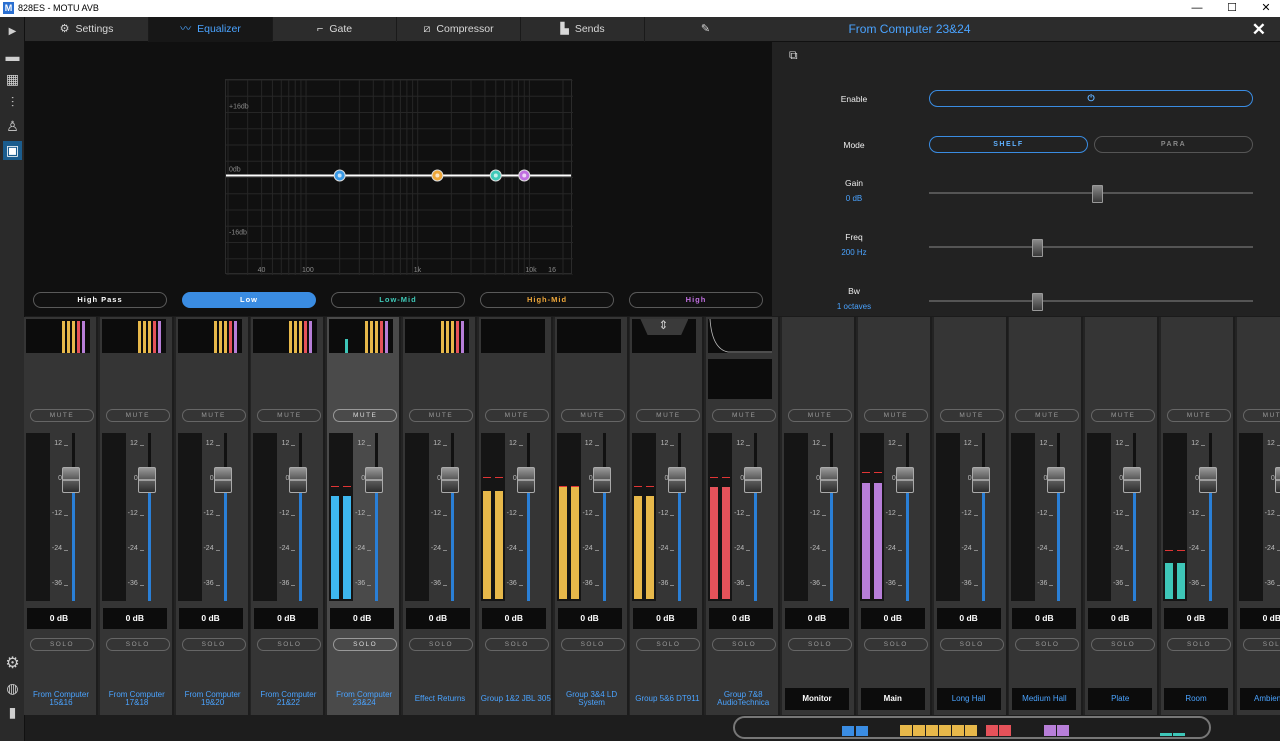  I want to click on channel-name-label: From Computer 15&16, so click(61, 699).